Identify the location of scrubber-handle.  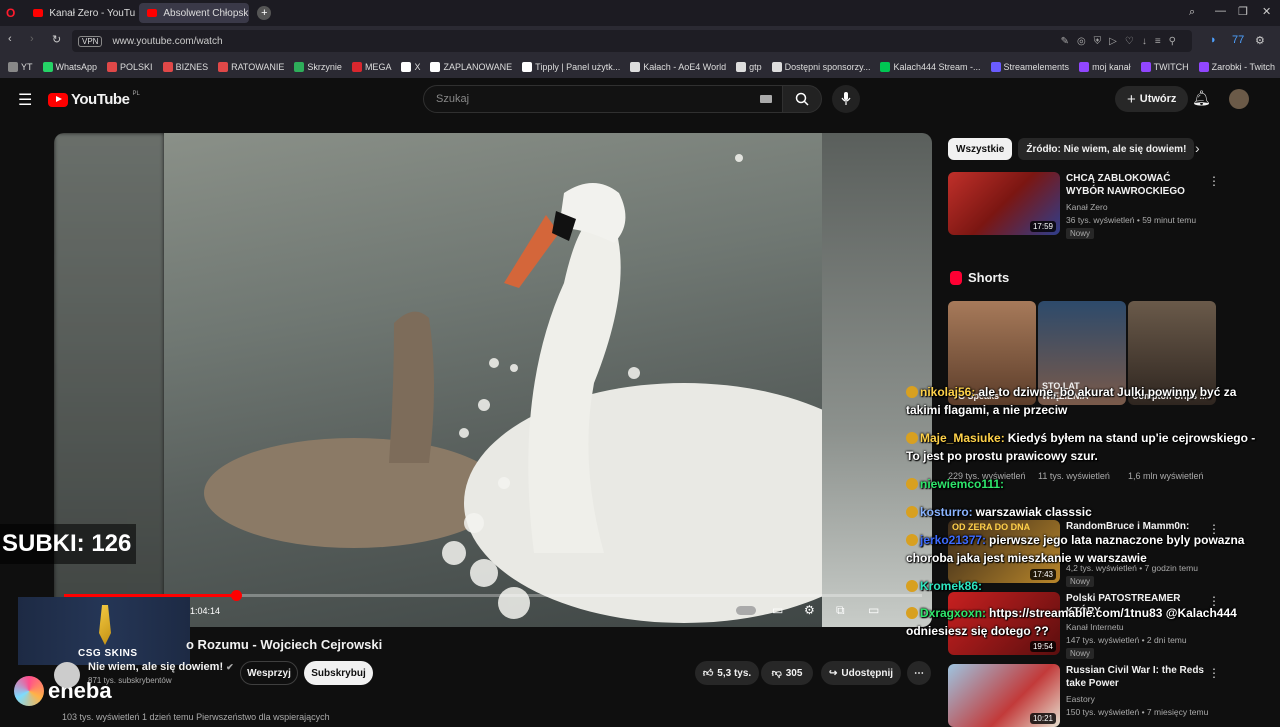
(236, 595).